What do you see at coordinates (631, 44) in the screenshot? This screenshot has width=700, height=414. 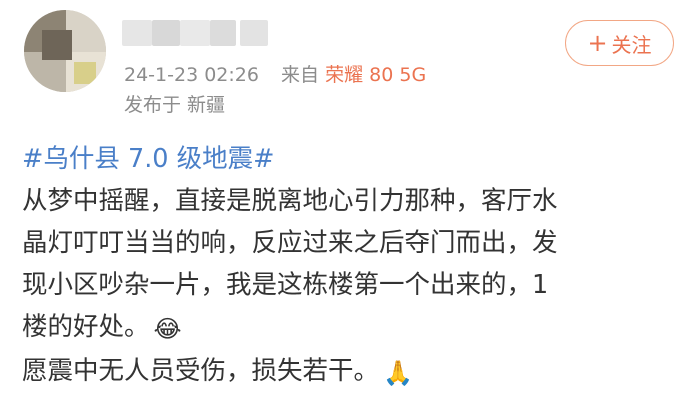 I see `follow-label: 关注` at bounding box center [631, 44].